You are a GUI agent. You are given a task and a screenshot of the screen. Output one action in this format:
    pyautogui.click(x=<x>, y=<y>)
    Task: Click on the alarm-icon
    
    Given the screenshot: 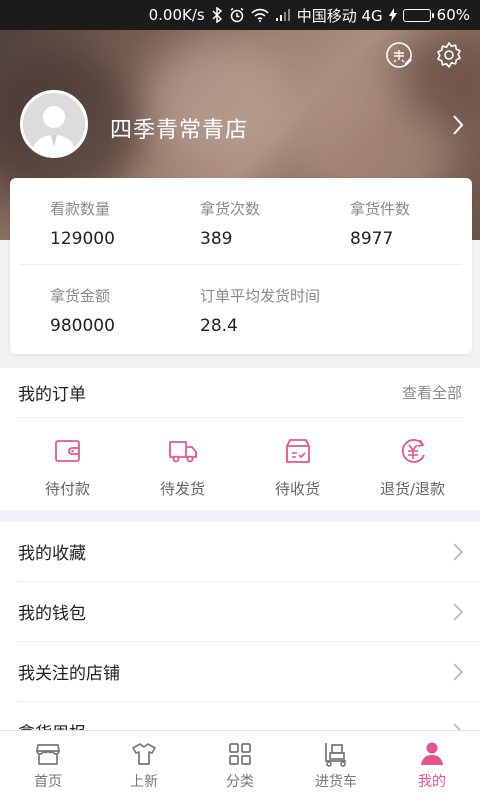 What is the action you would take?
    pyautogui.click(x=237, y=15)
    